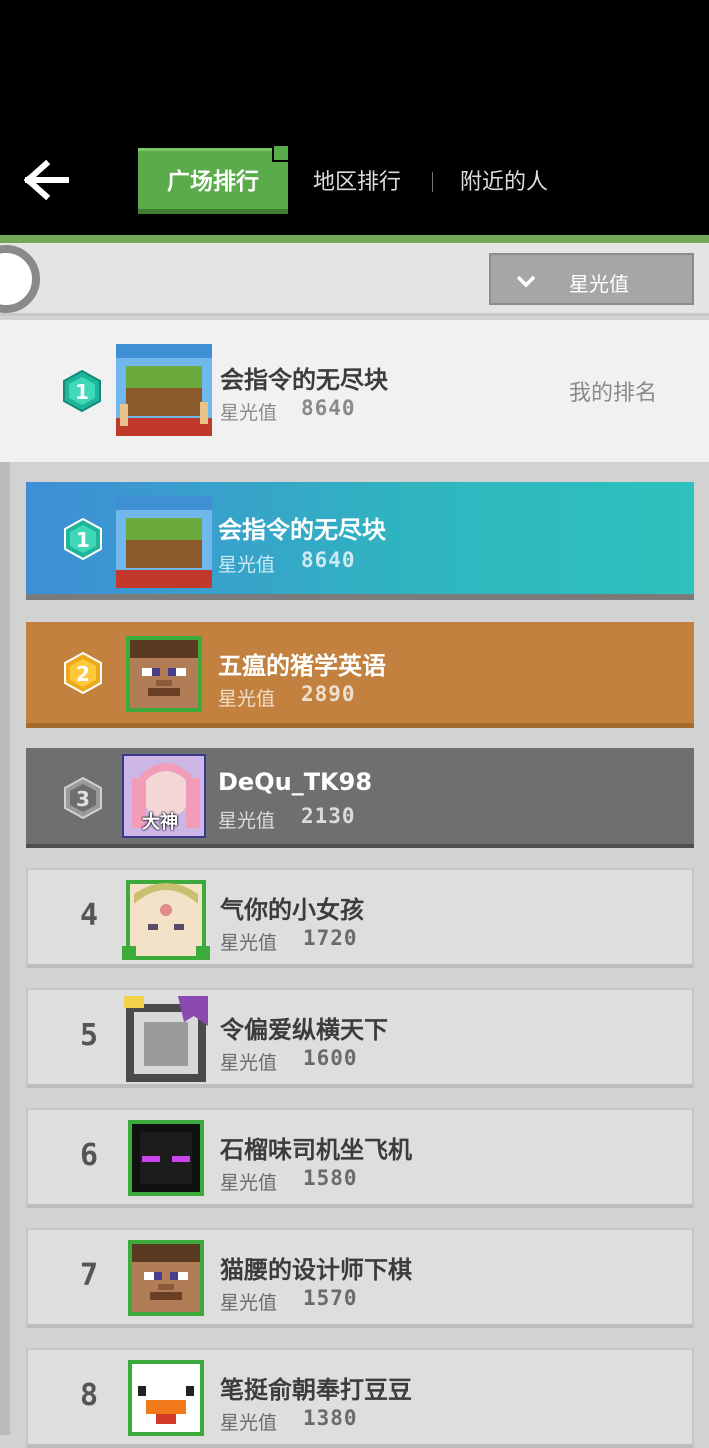  I want to click on leaderboard-row-6: 6 石榴味司机坐飞机 星光值 1580, so click(360, 1158).